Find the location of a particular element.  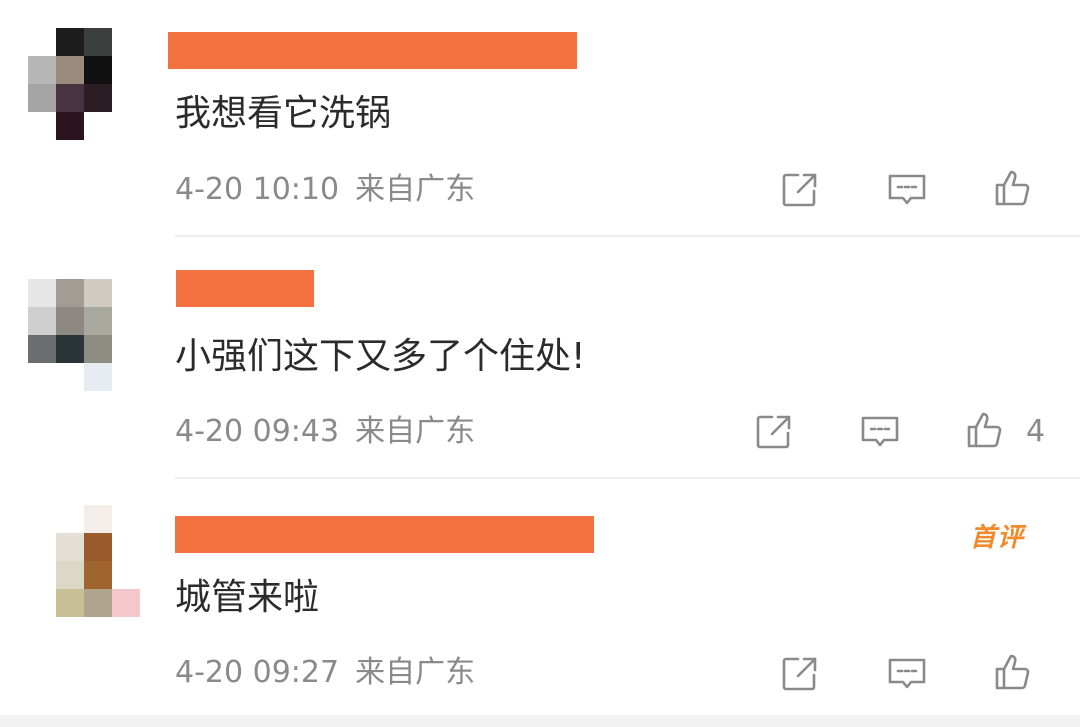

comment-meta: 4-20 10:10 来自广东 is located at coordinates (325, 190).